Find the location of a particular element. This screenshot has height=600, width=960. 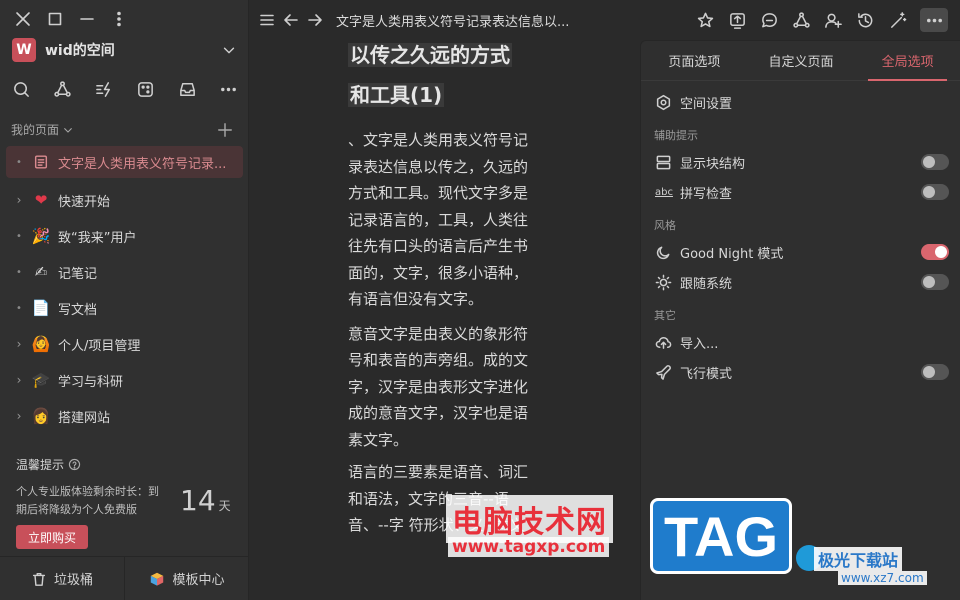

spell-check-label: 拼写检查 is located at coordinates (706, 194).